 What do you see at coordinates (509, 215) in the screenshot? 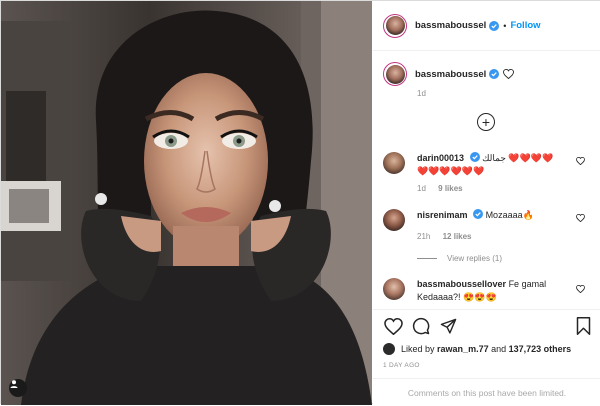
I see `comment-text: Mozaaaa🔥` at bounding box center [509, 215].